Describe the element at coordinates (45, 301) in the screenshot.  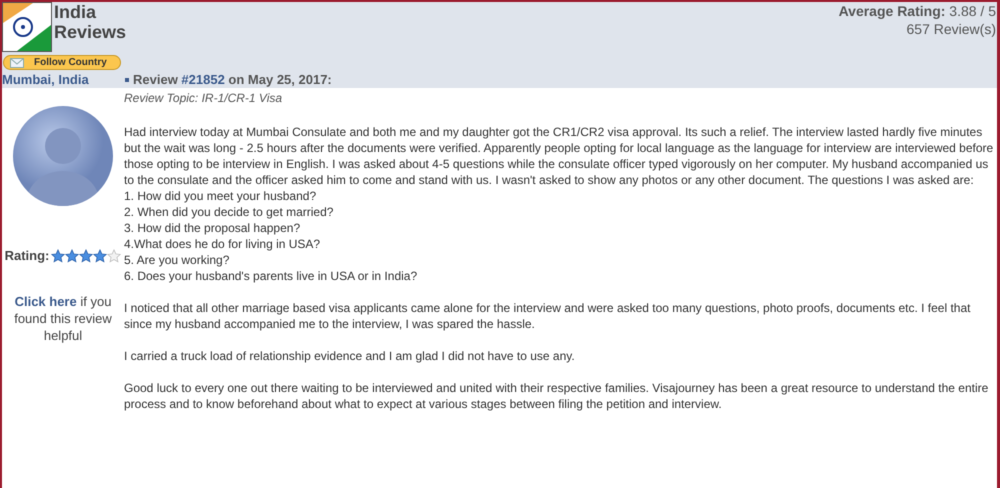
I see `click-here-link: Click here` at that location.